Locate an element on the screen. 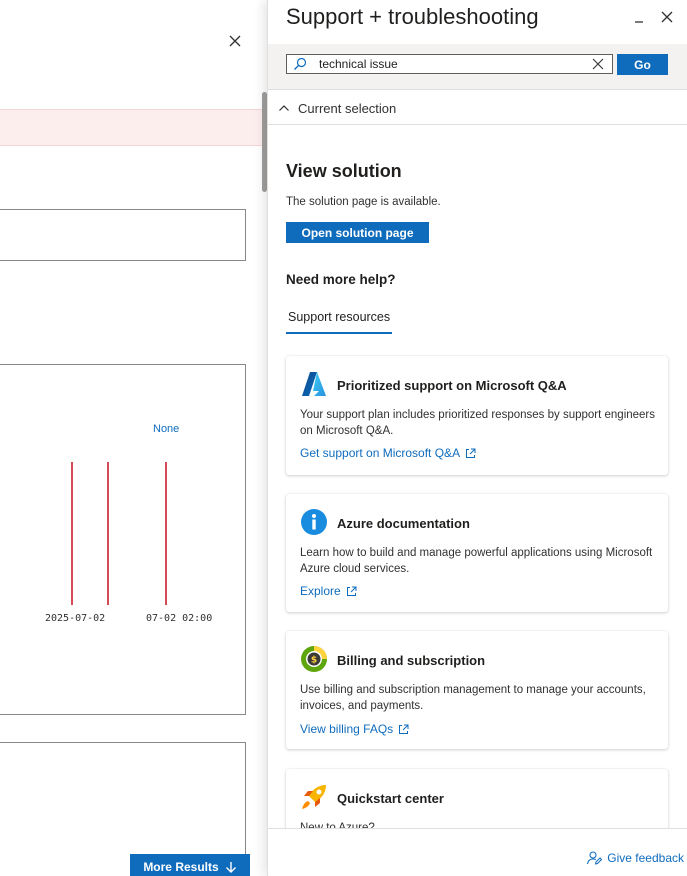 This screenshot has width=687, height=876. card-title: Billing and subscription is located at coordinates (411, 660).